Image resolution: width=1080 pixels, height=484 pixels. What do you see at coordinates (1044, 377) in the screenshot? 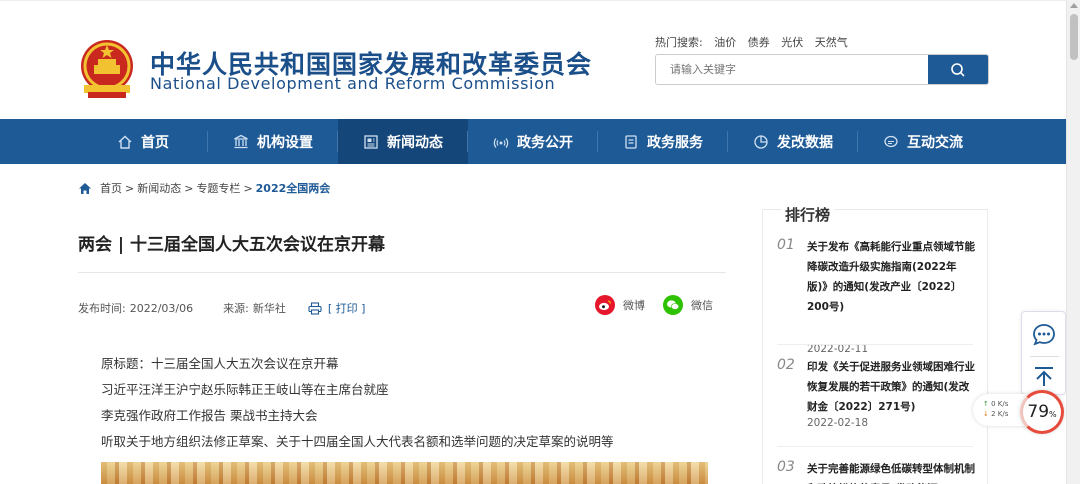
I see `back-to-top-icon` at bounding box center [1044, 377].